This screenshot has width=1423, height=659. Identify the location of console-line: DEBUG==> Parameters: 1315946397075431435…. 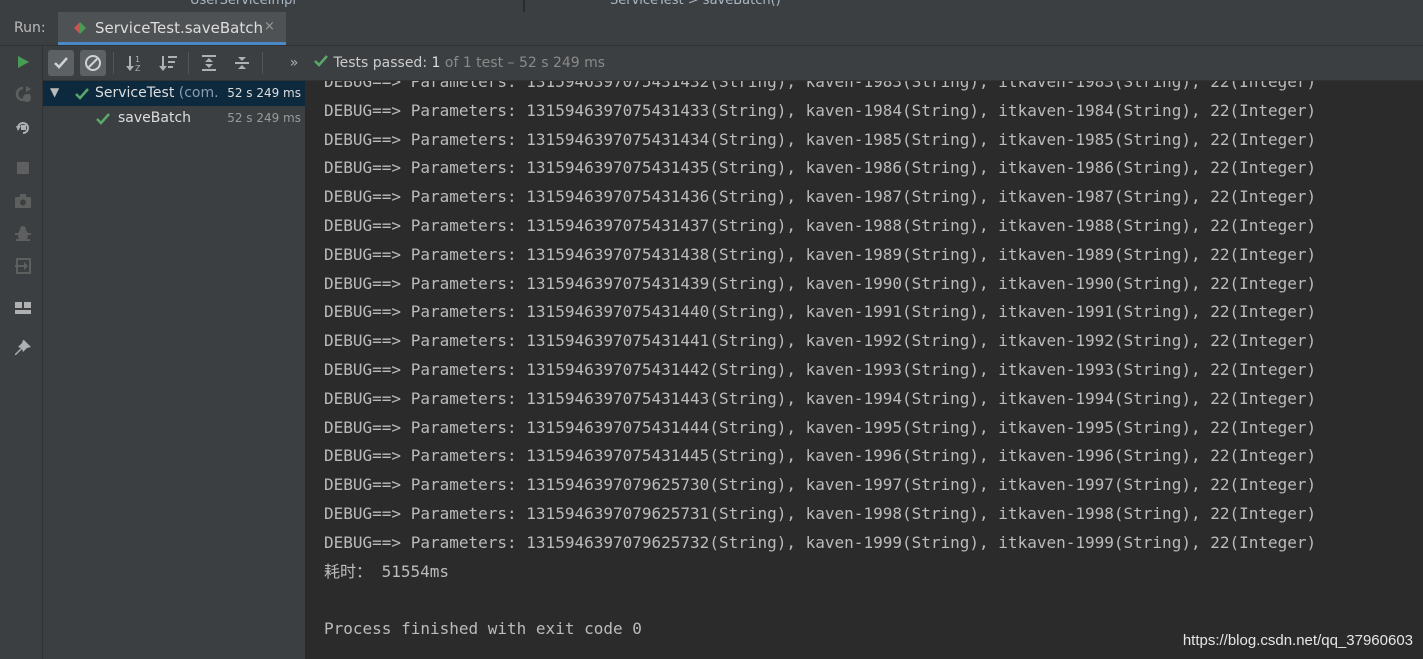
(820, 168).